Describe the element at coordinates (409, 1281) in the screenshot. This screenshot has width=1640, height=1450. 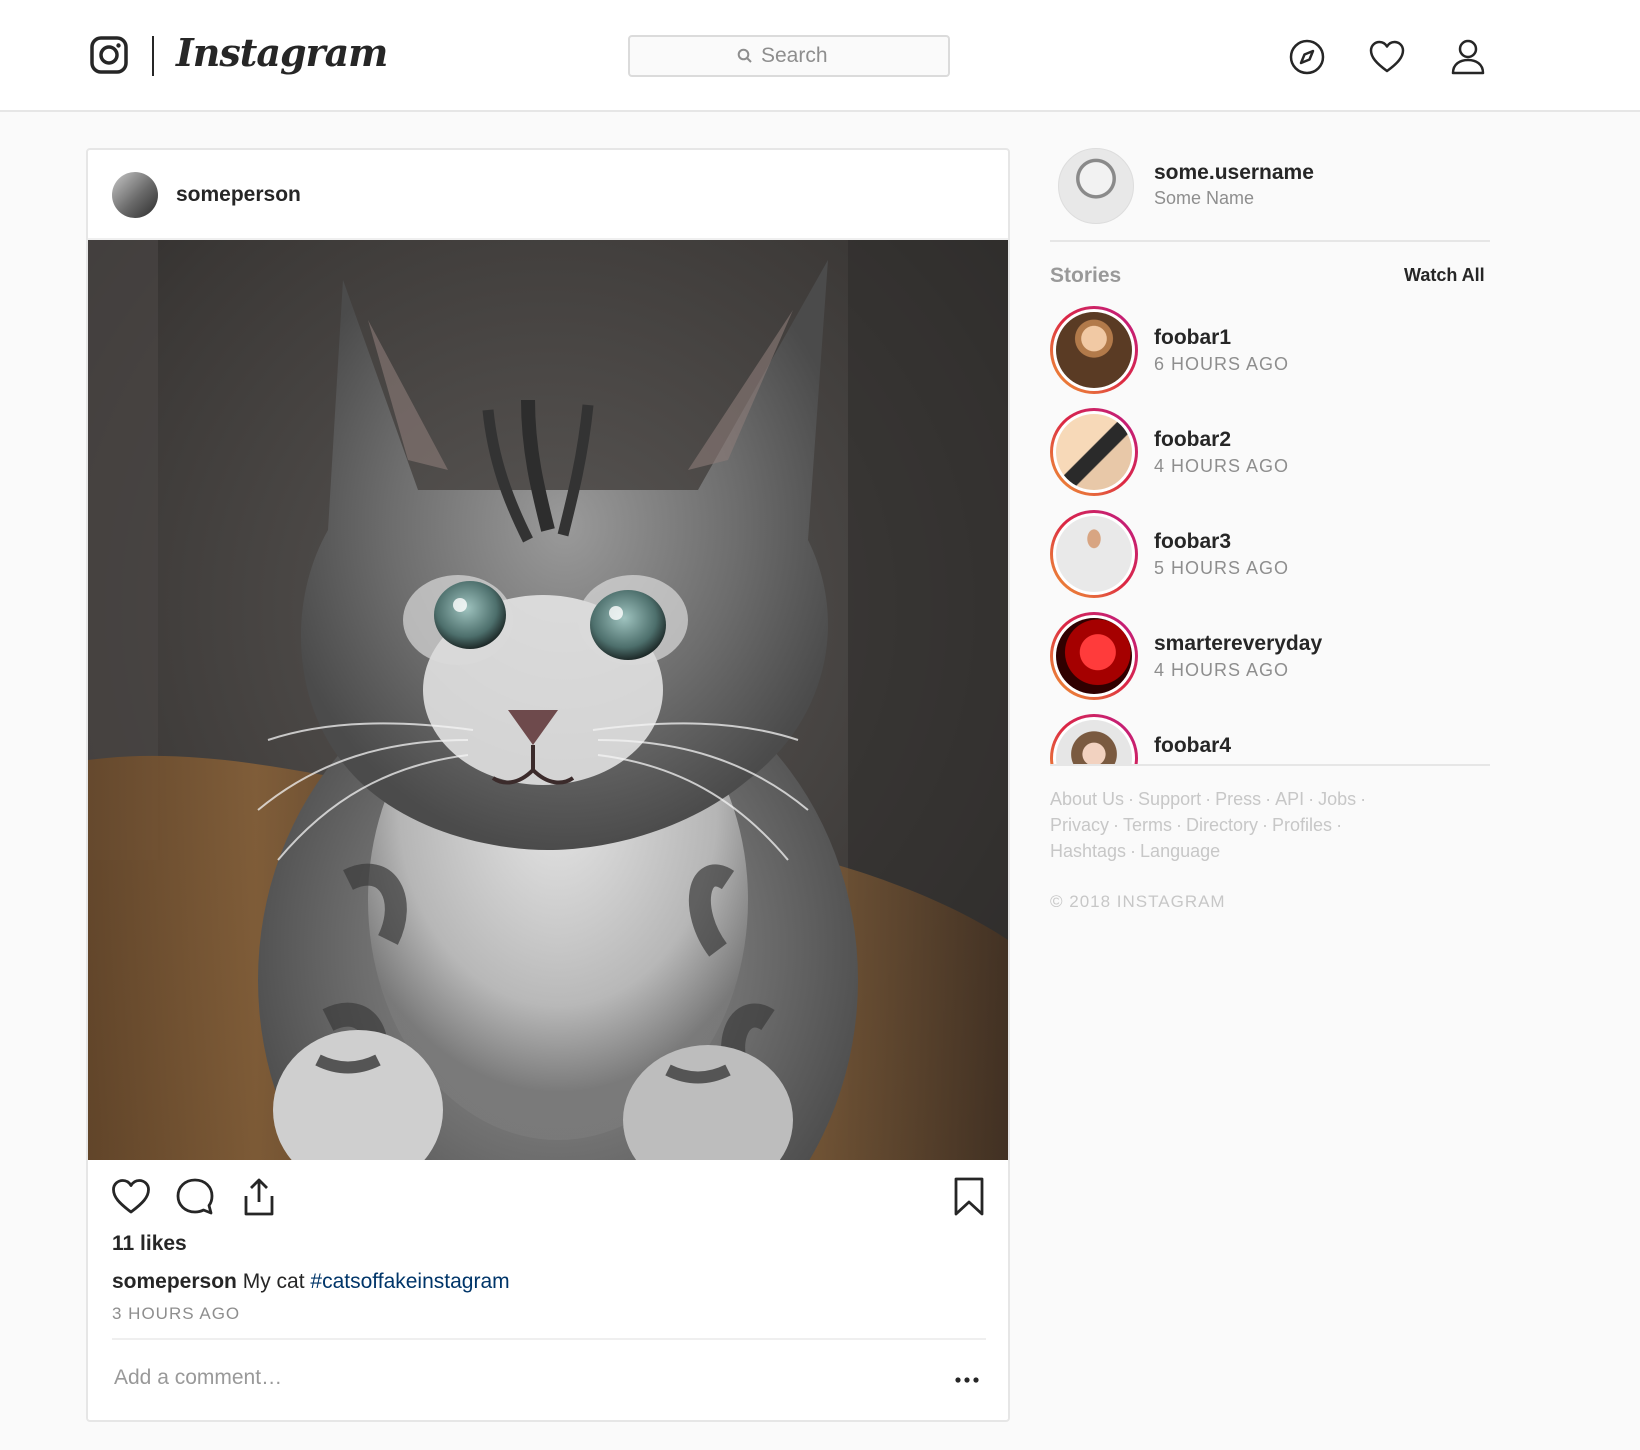
I see `caption-hashtag: #catsoffakeinstagram` at that location.